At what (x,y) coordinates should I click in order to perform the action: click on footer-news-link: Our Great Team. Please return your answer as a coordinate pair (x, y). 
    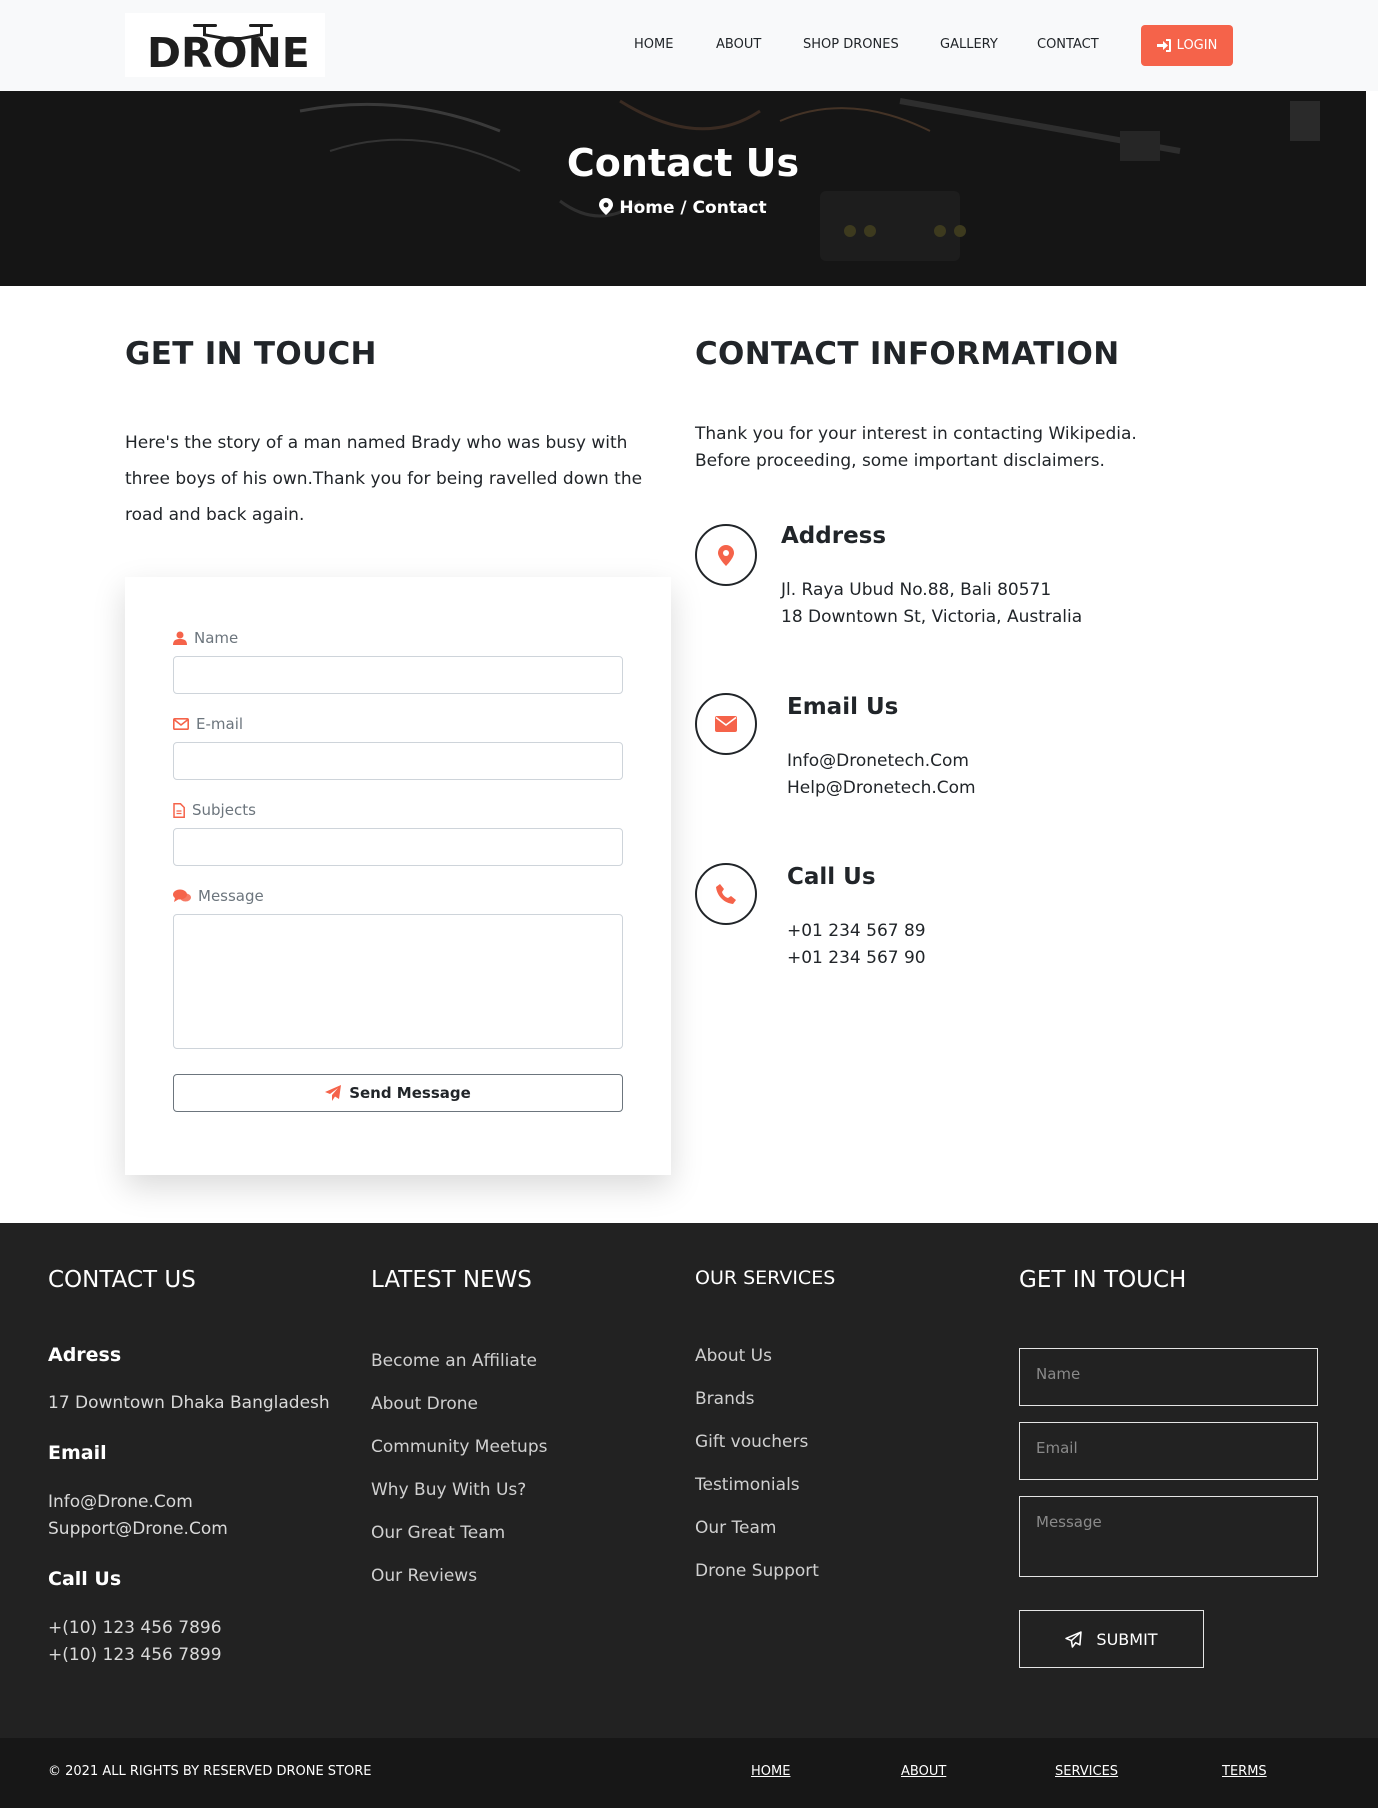
    Looking at the image, I should click on (438, 1533).